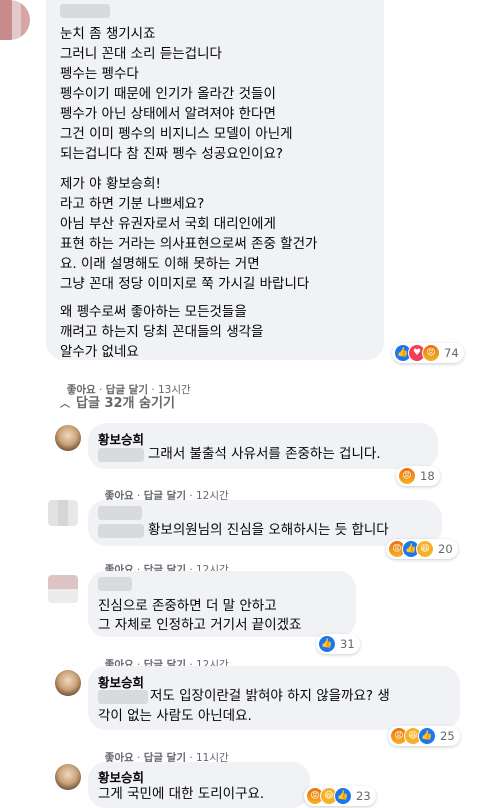 The image size is (480, 808). What do you see at coordinates (162, 332) in the screenshot?
I see `comment-text-line: 깨려고 하는지 당최 꼰대들의 생각을` at bounding box center [162, 332].